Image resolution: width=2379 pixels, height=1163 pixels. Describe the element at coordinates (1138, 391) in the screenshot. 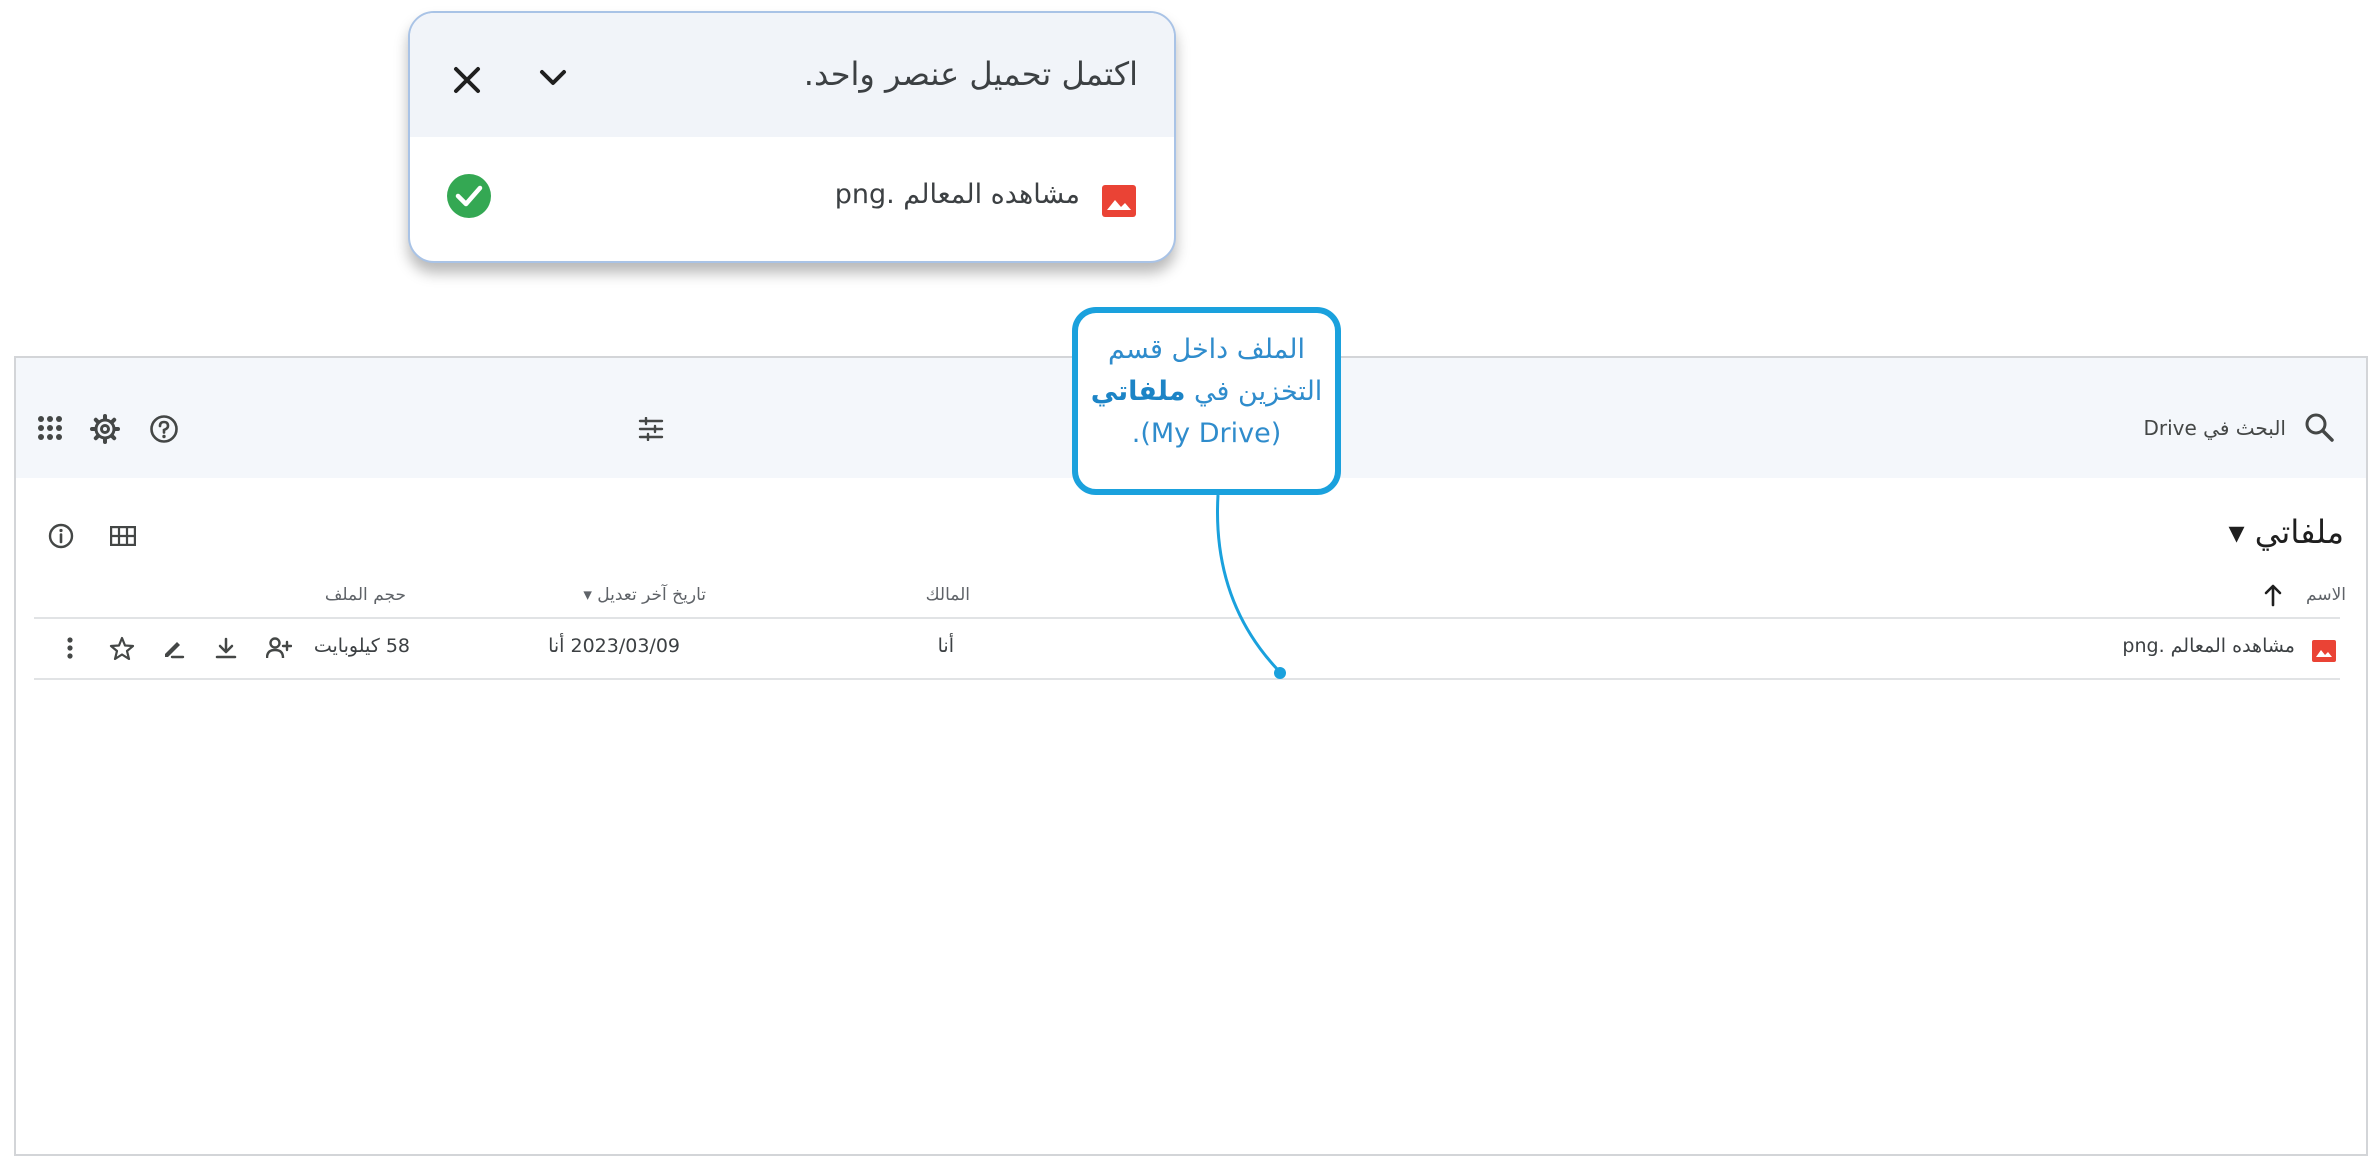

I see `callout-line-2-bold: ملفاتي` at that location.